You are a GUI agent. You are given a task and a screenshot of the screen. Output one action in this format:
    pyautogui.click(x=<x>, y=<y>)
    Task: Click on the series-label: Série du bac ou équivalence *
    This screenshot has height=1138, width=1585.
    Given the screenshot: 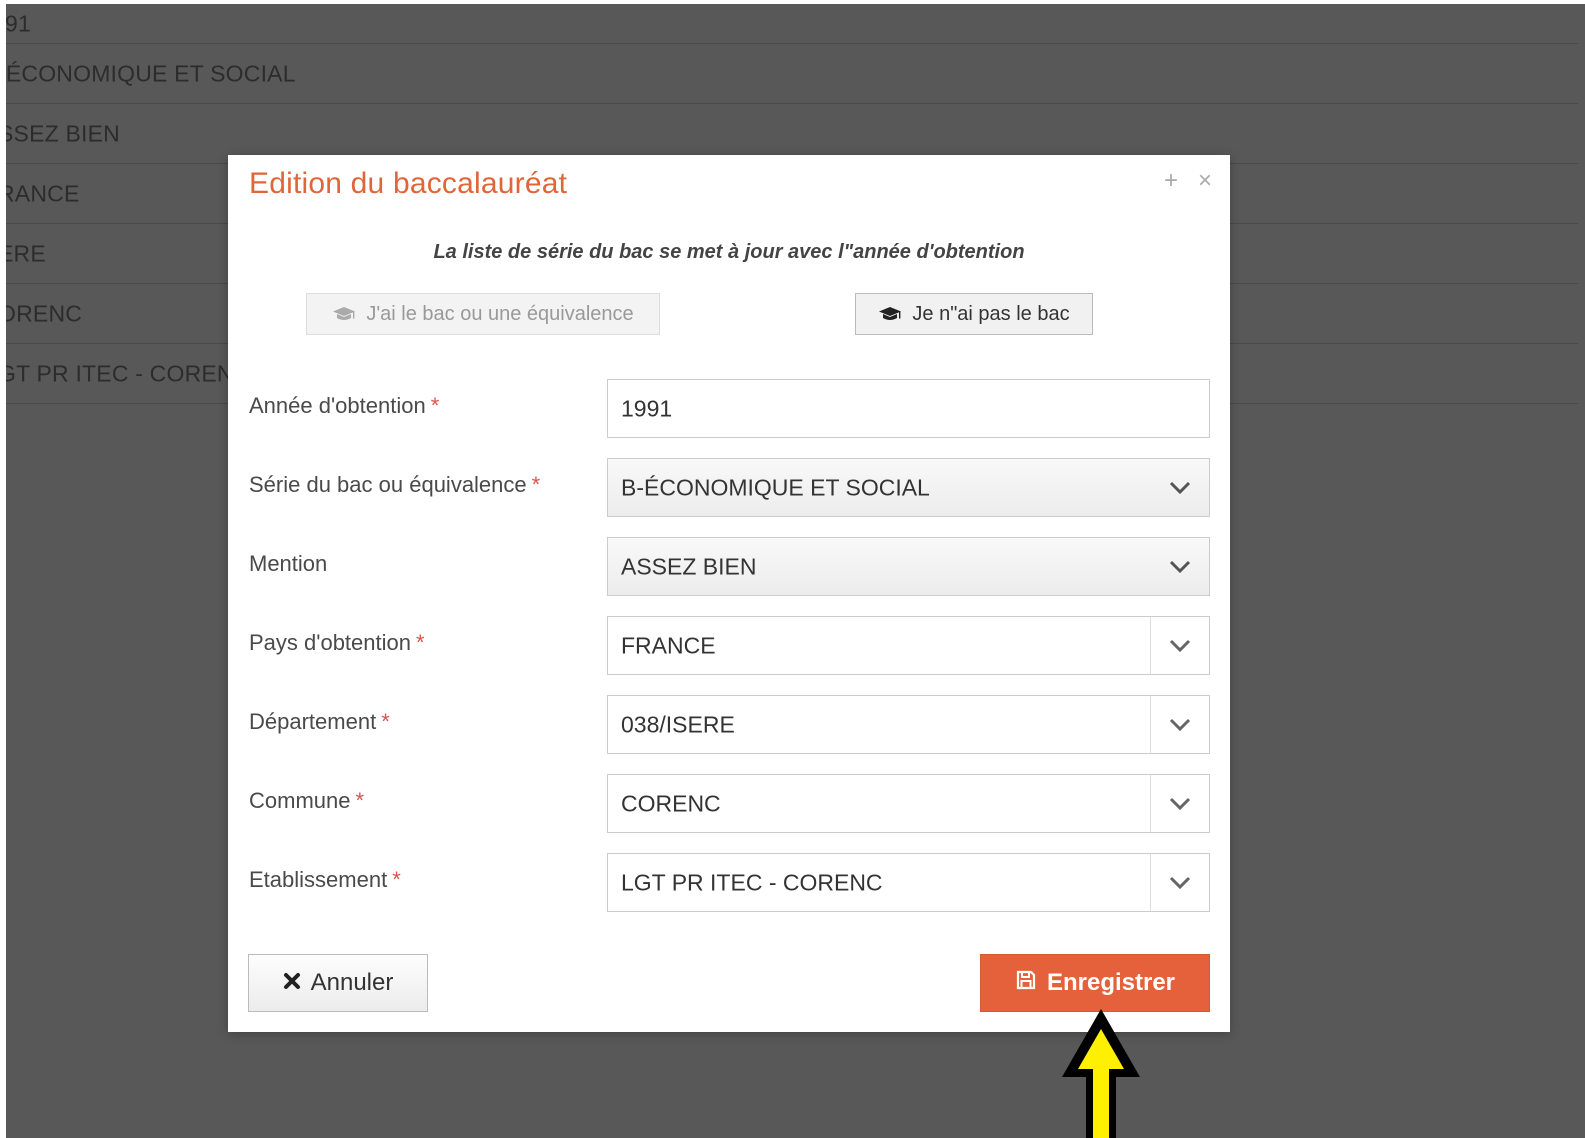 What is the action you would take?
    pyautogui.click(x=394, y=485)
    